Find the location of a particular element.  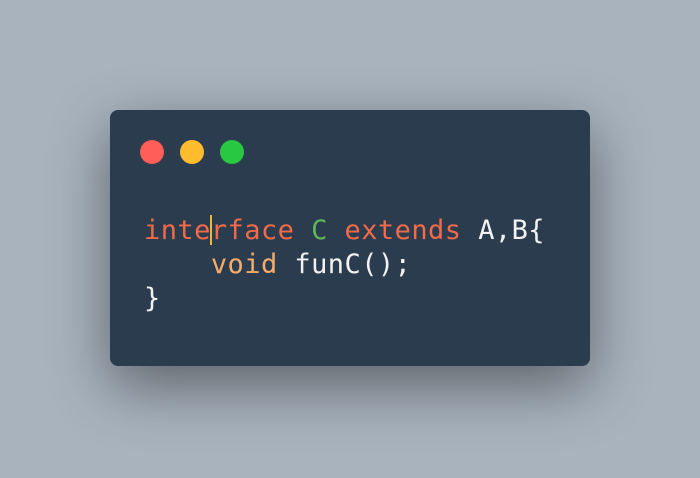

keyword: extends is located at coordinates (403, 230).